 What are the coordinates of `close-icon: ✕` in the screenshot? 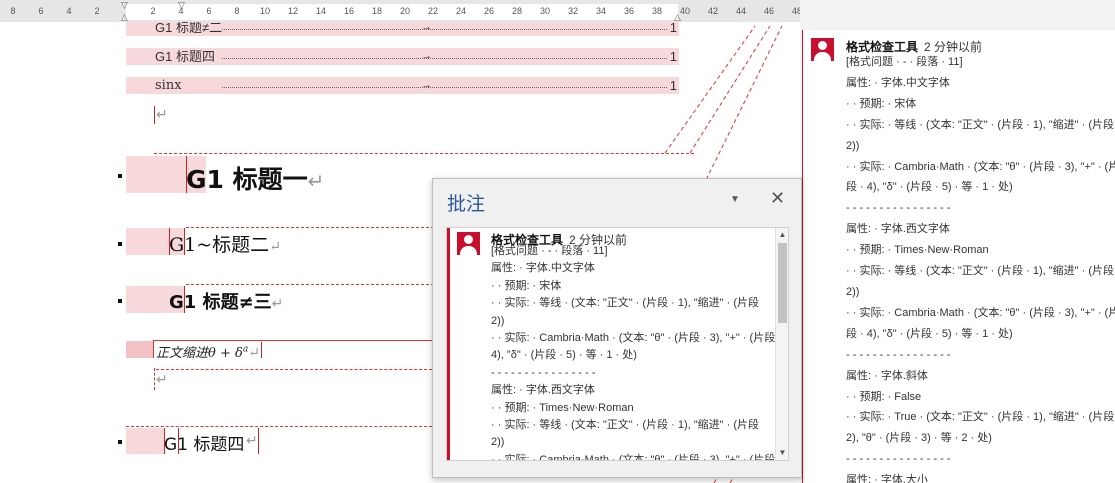 It's located at (777, 198).